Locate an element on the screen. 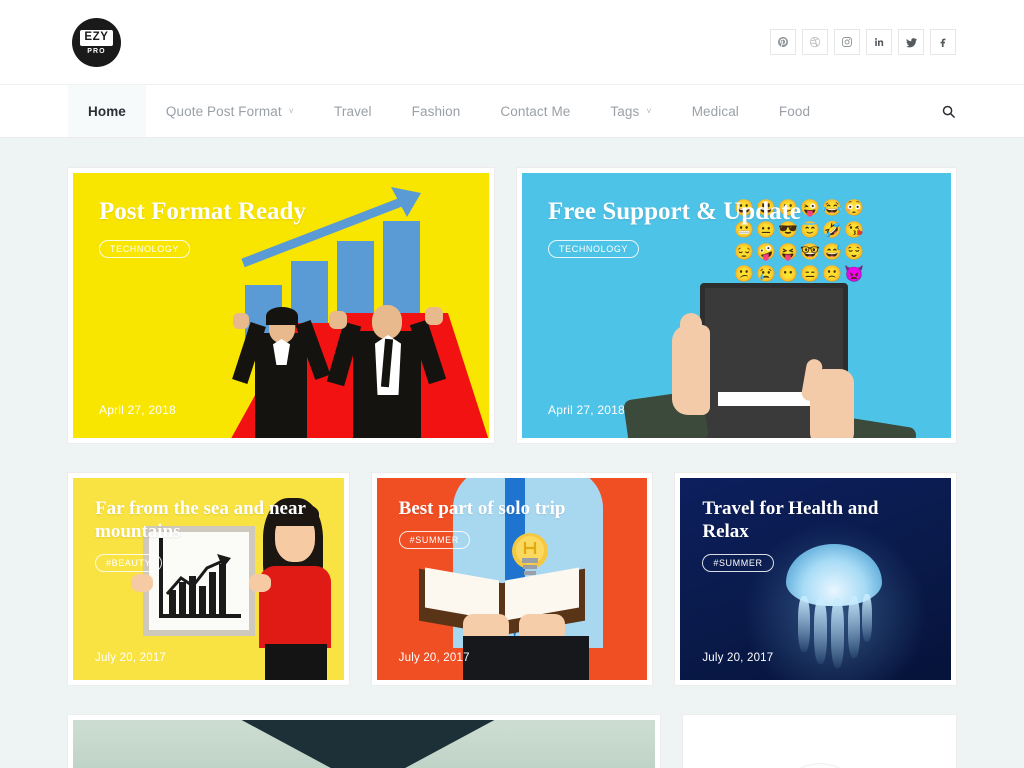 Image resolution: width=1024 pixels, height=768 pixels. emoji-cell: 👿 is located at coordinates (854, 274).